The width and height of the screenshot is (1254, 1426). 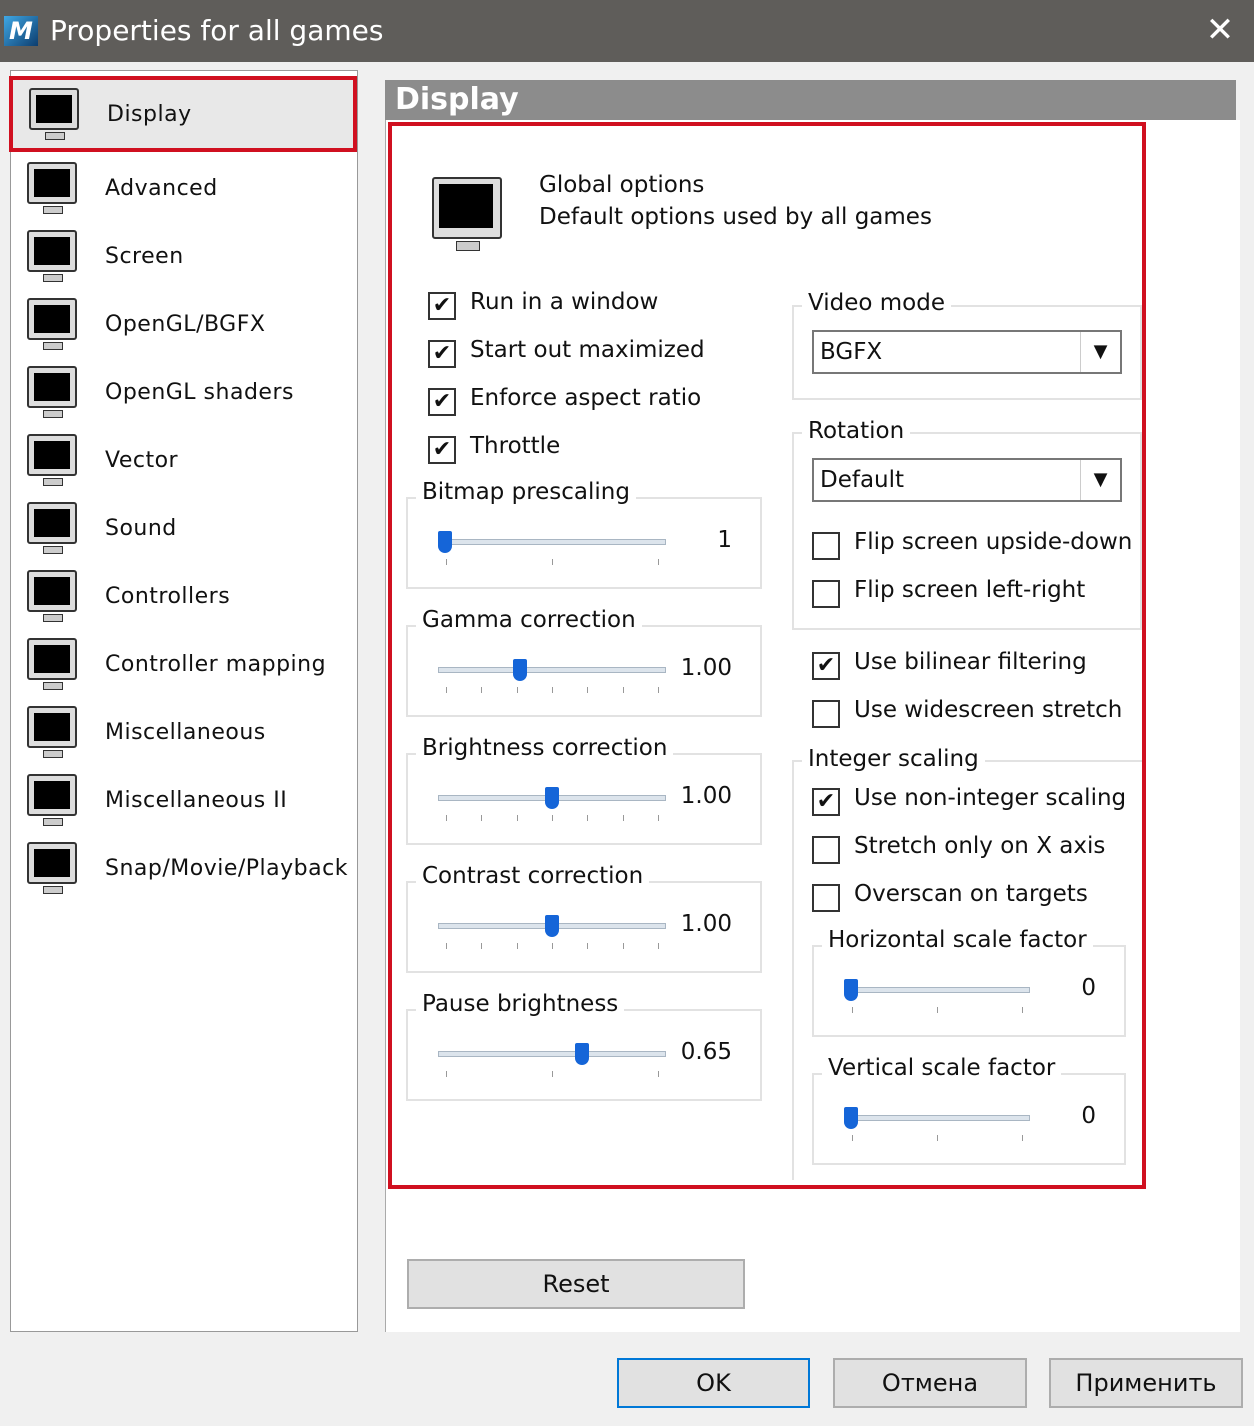 What do you see at coordinates (52, 664) in the screenshot?
I see `joystick-icon` at bounding box center [52, 664].